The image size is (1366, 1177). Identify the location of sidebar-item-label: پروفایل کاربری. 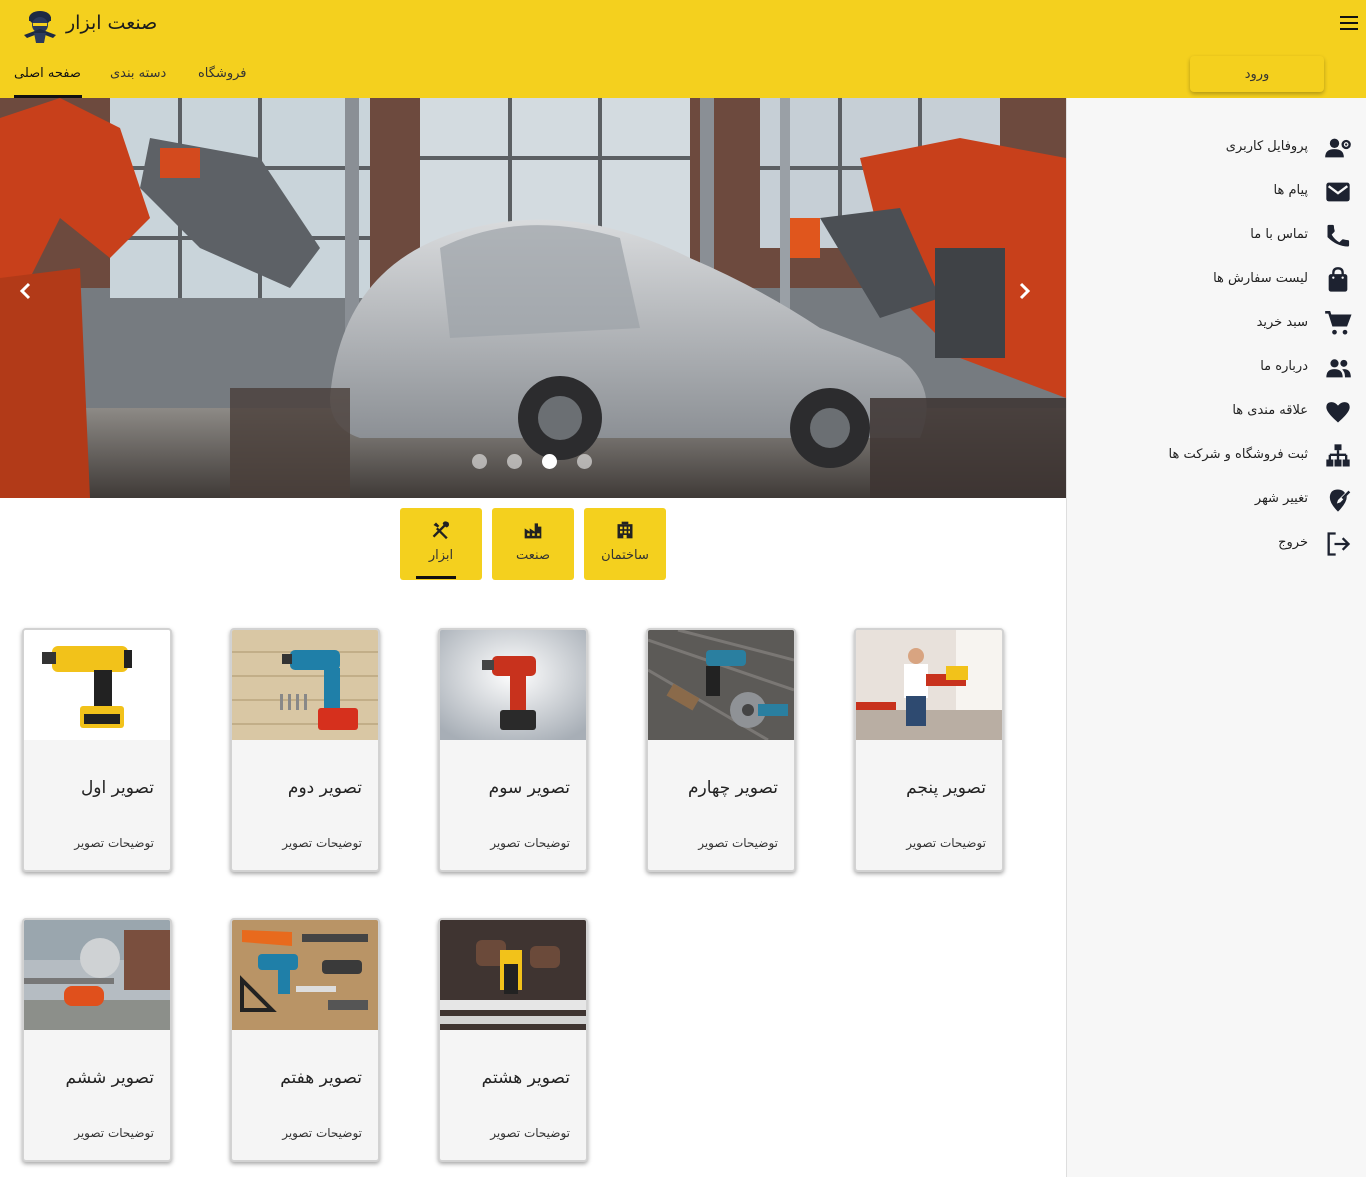
(1266, 146).